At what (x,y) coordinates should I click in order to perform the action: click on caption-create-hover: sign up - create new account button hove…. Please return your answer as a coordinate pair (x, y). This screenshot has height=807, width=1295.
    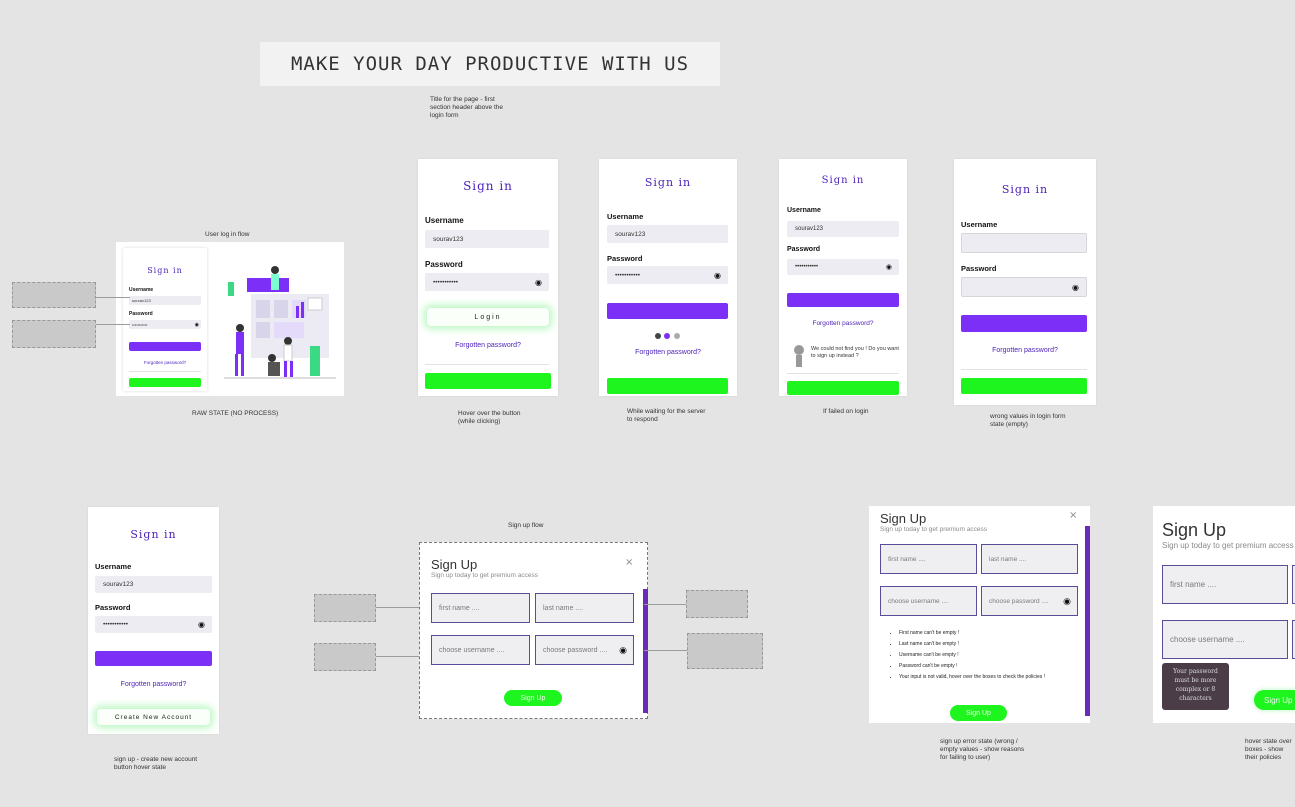
    Looking at the image, I should click on (156, 763).